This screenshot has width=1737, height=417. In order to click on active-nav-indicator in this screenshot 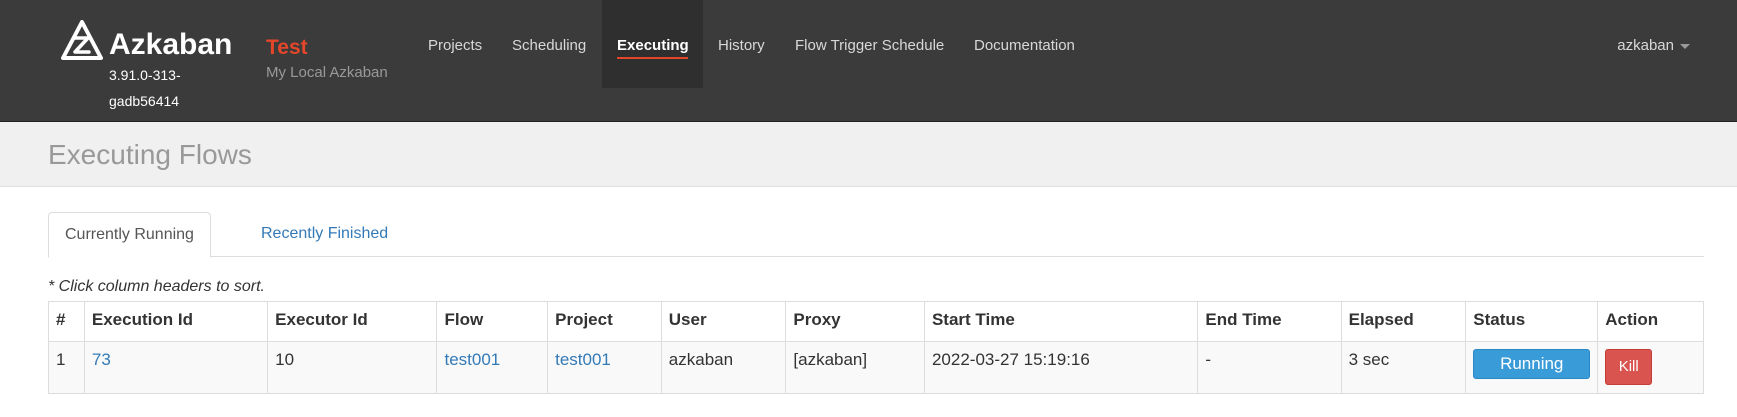, I will do `click(652, 58)`.